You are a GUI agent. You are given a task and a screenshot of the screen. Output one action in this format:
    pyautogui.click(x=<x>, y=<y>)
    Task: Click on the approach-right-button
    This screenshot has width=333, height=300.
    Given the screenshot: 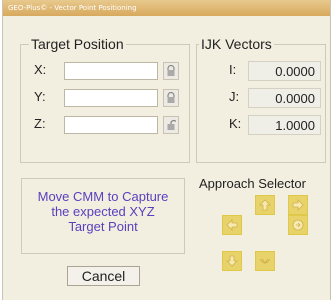 What is the action you would take?
    pyautogui.click(x=298, y=225)
    